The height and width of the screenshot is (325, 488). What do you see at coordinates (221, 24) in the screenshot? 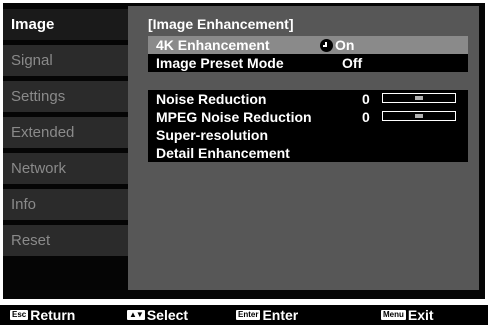
I see `panel-title: [Image Enhancement]` at bounding box center [221, 24].